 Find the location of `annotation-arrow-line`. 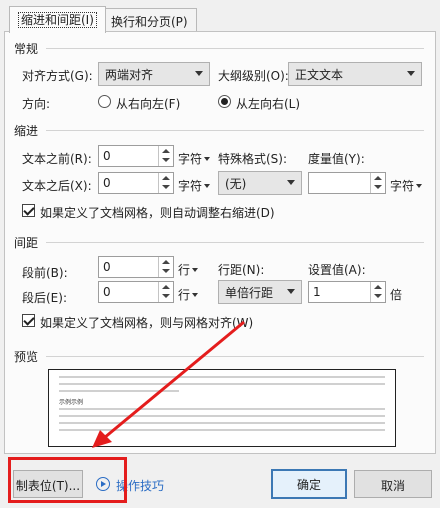

annotation-arrow-line is located at coordinates (174, 380).